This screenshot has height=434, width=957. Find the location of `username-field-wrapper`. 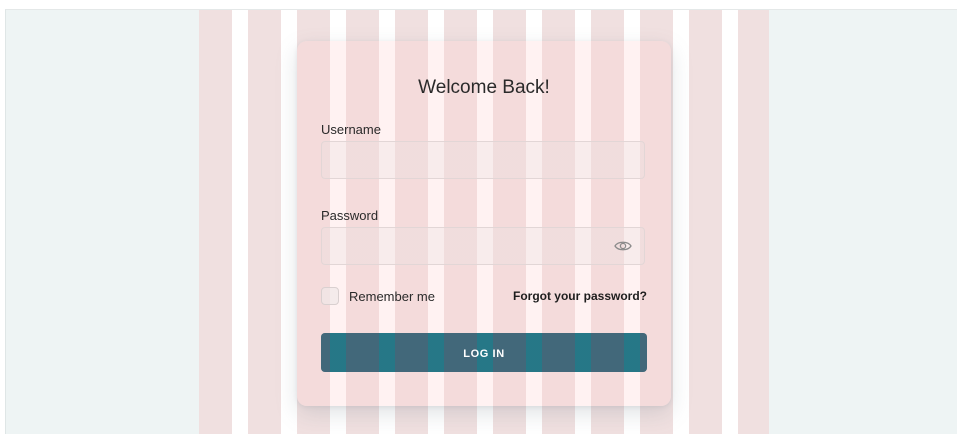

username-field-wrapper is located at coordinates (483, 160).